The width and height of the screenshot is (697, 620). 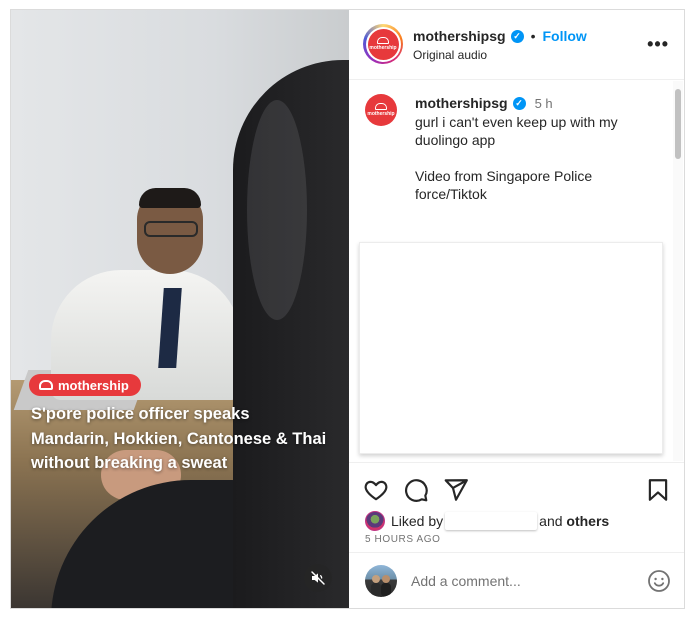 What do you see at coordinates (516, 507) in the screenshot?
I see `post-actions: Liked by and others 5 HOURS AGO` at bounding box center [516, 507].